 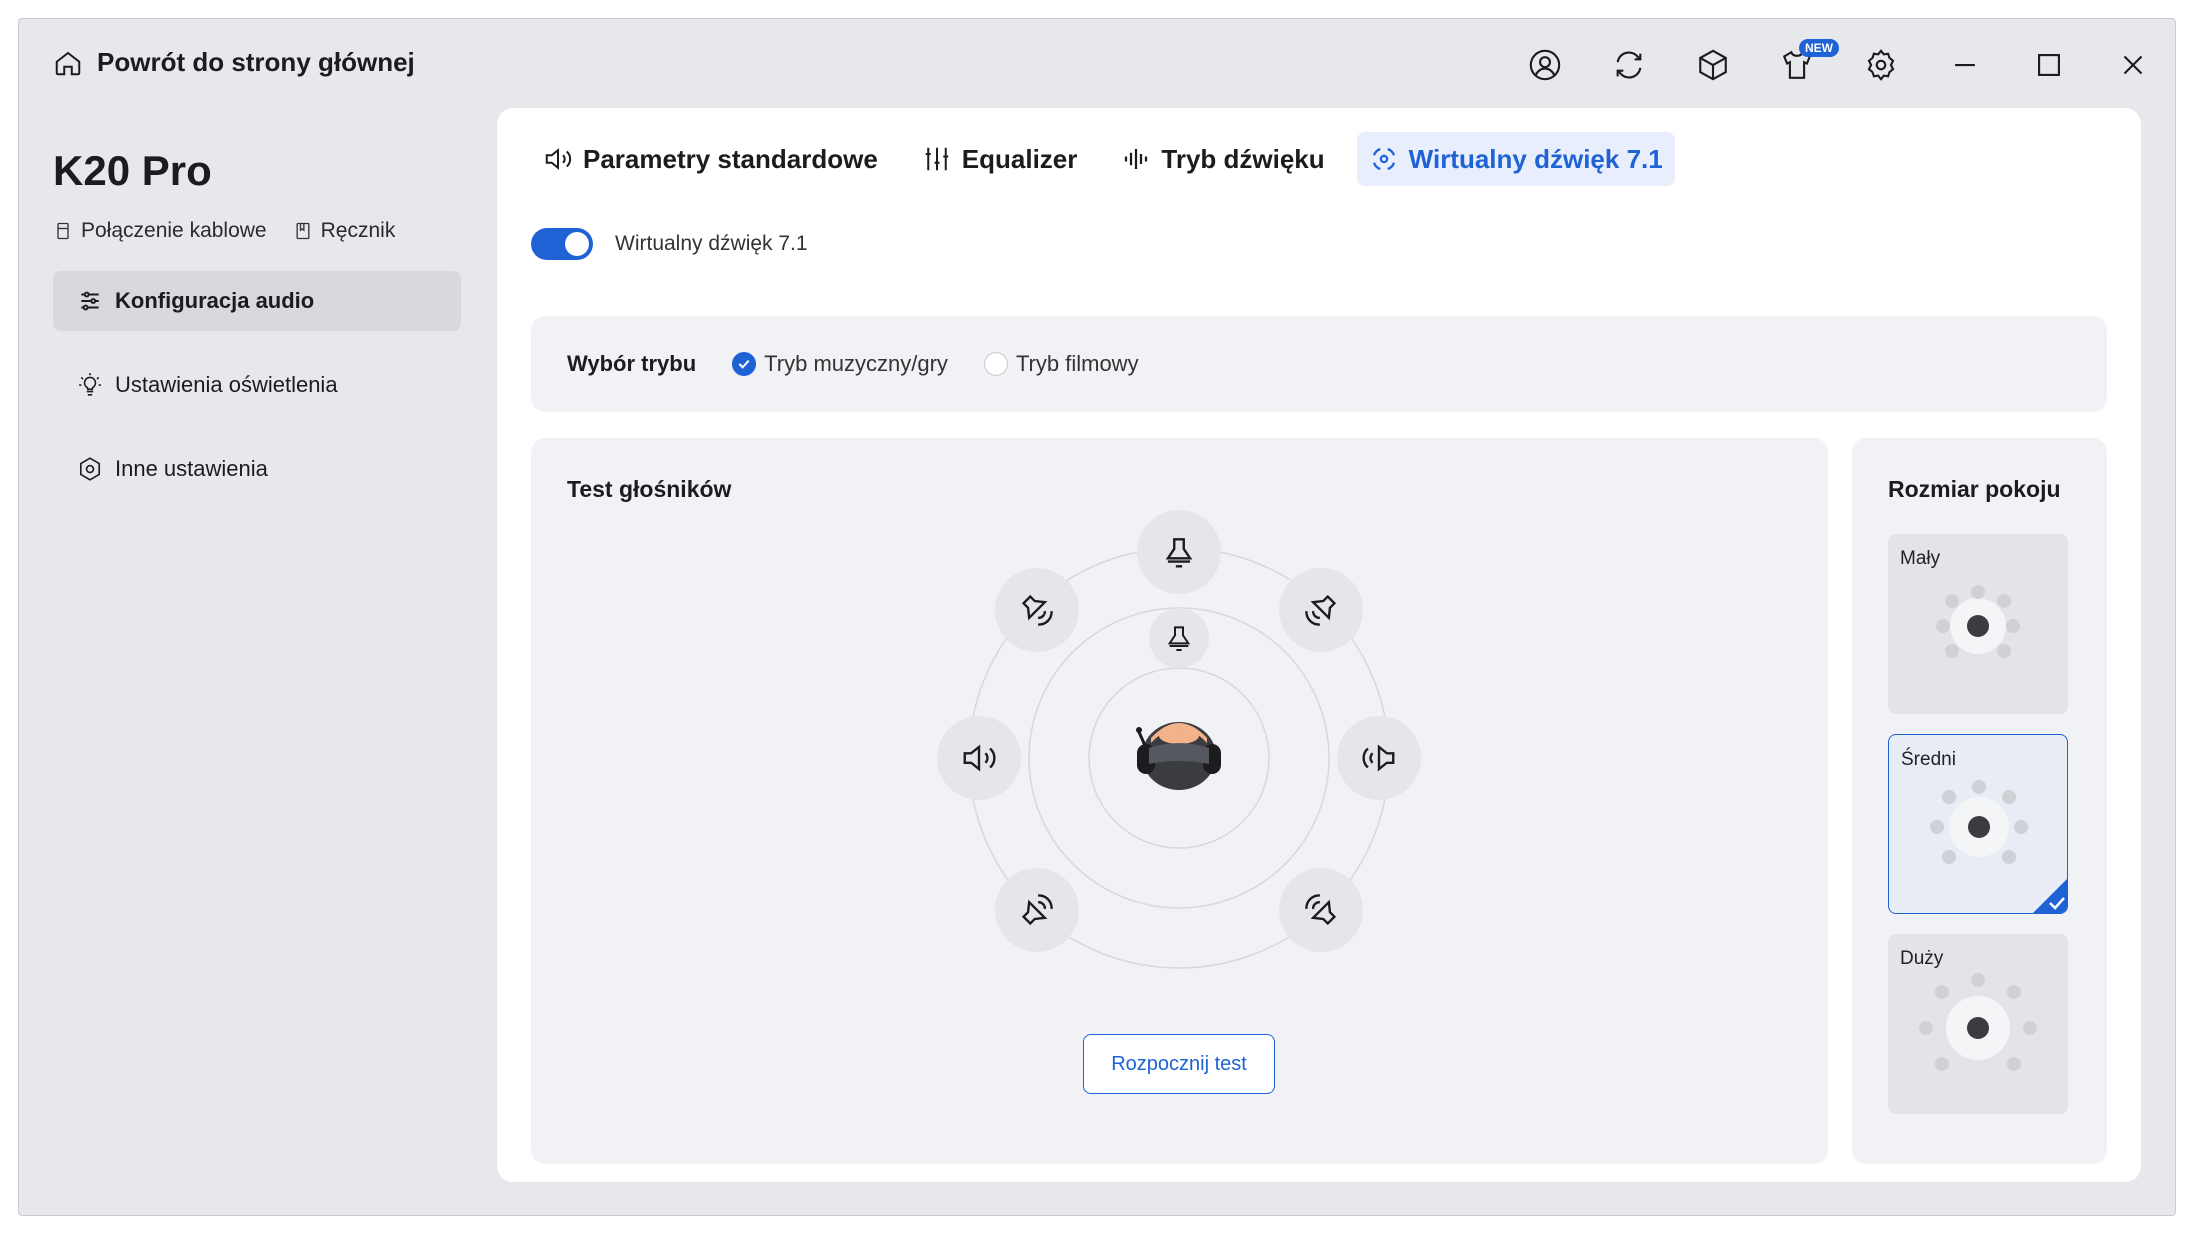 I want to click on room-large-visual, so click(x=1978, y=1022).